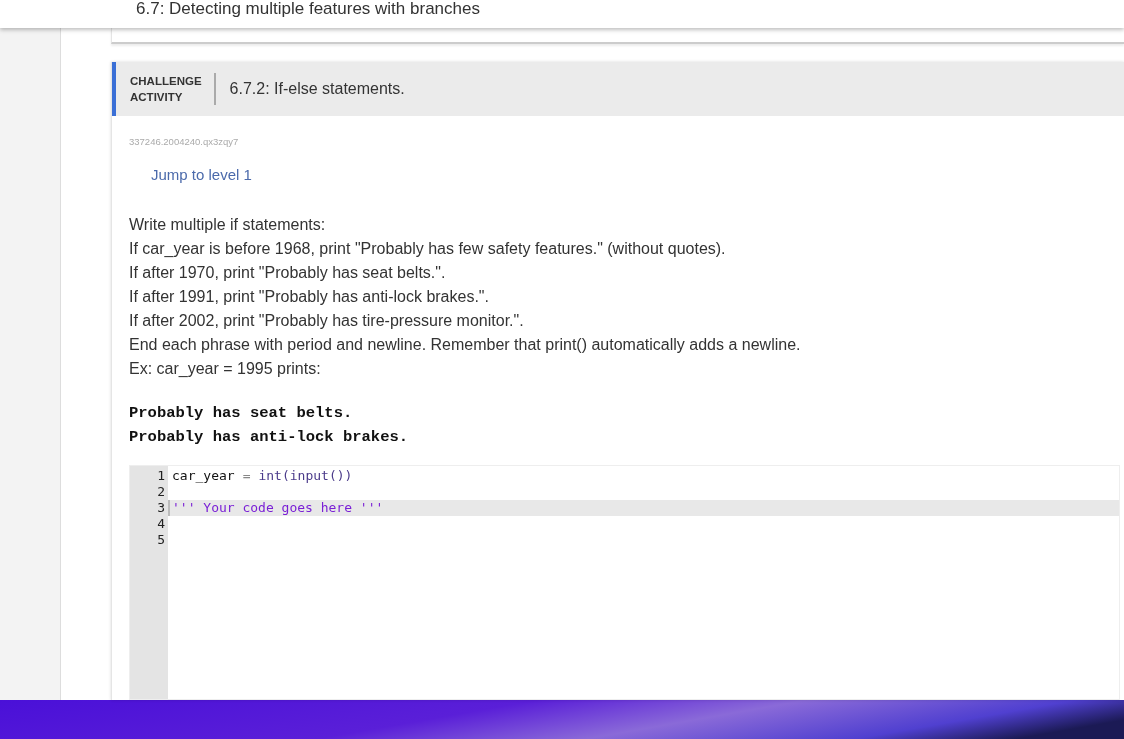 This screenshot has width=1124, height=739. Describe the element at coordinates (225, 369) in the screenshot. I see `instruction-text: Ex: car_year = 1995 prints:` at that location.